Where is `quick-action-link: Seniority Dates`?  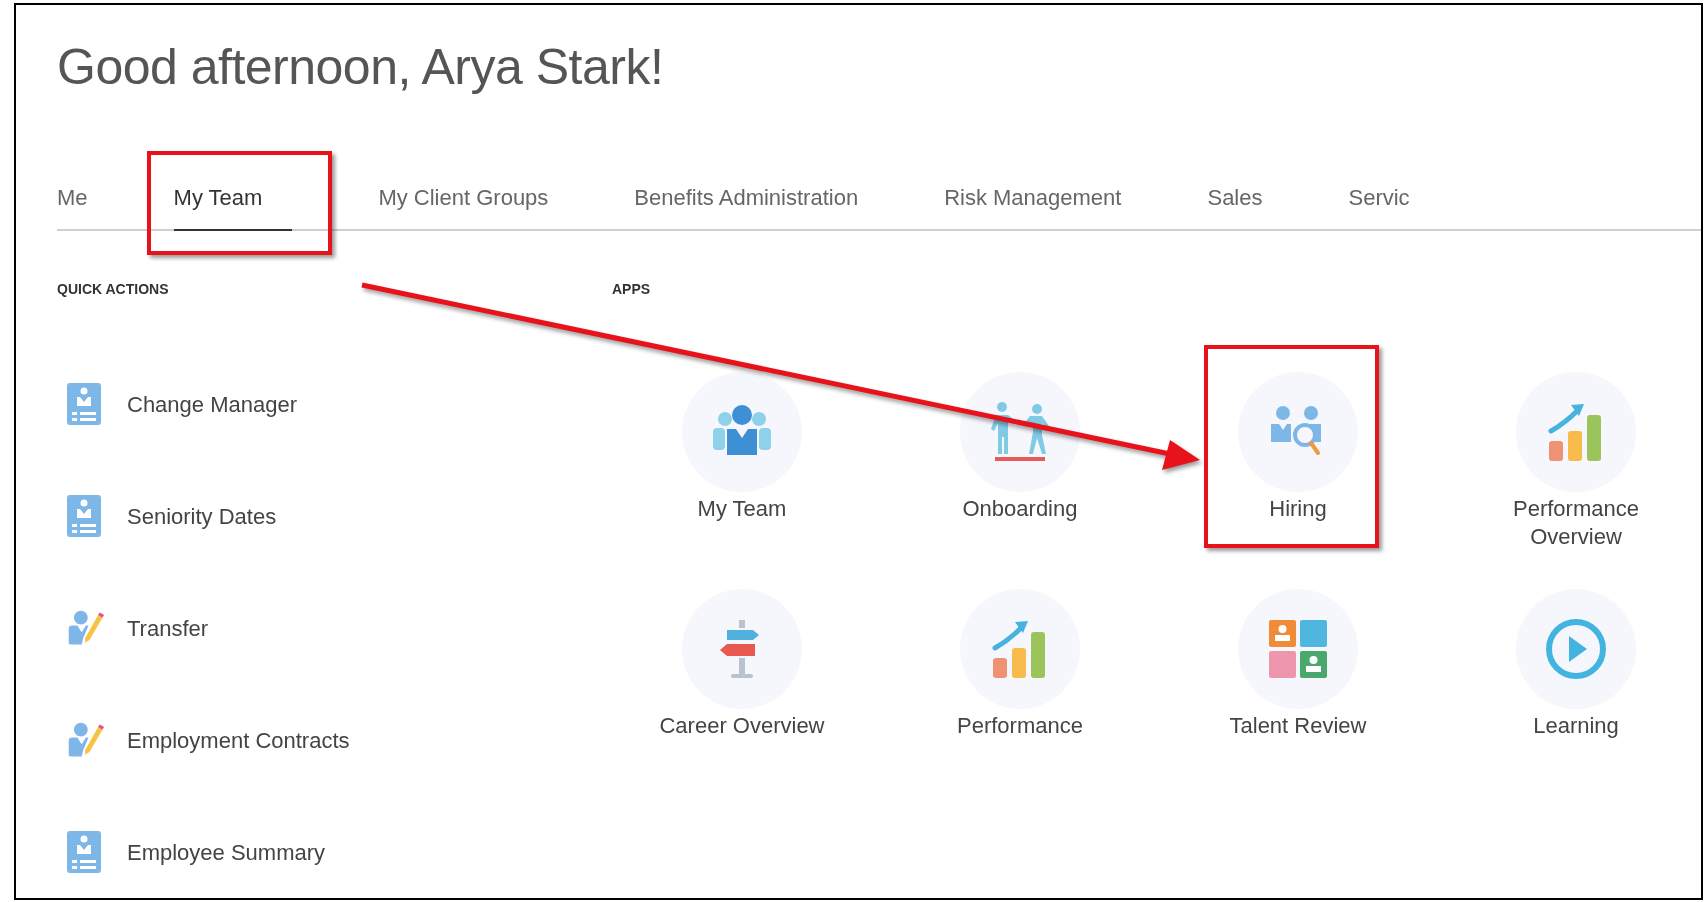
quick-action-link: Seniority Dates is located at coordinates (167, 516).